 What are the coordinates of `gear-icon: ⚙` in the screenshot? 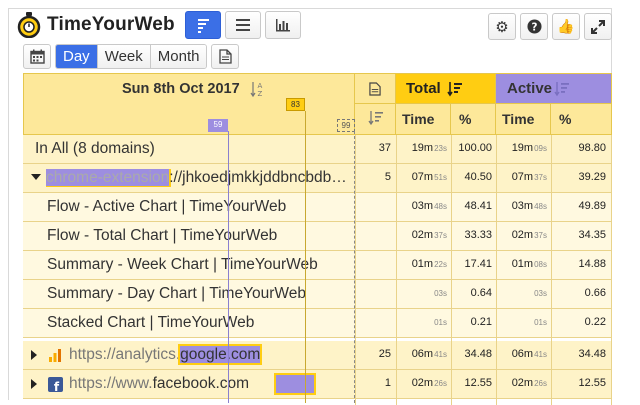 It's located at (502, 27).